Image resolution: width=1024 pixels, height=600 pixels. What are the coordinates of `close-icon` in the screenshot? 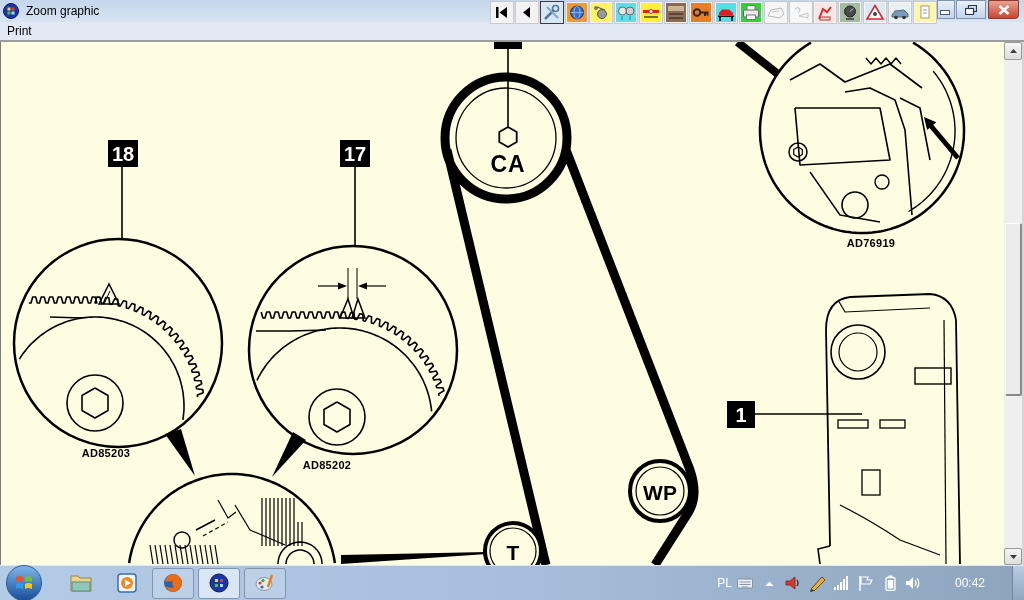 It's located at (1003, 9).